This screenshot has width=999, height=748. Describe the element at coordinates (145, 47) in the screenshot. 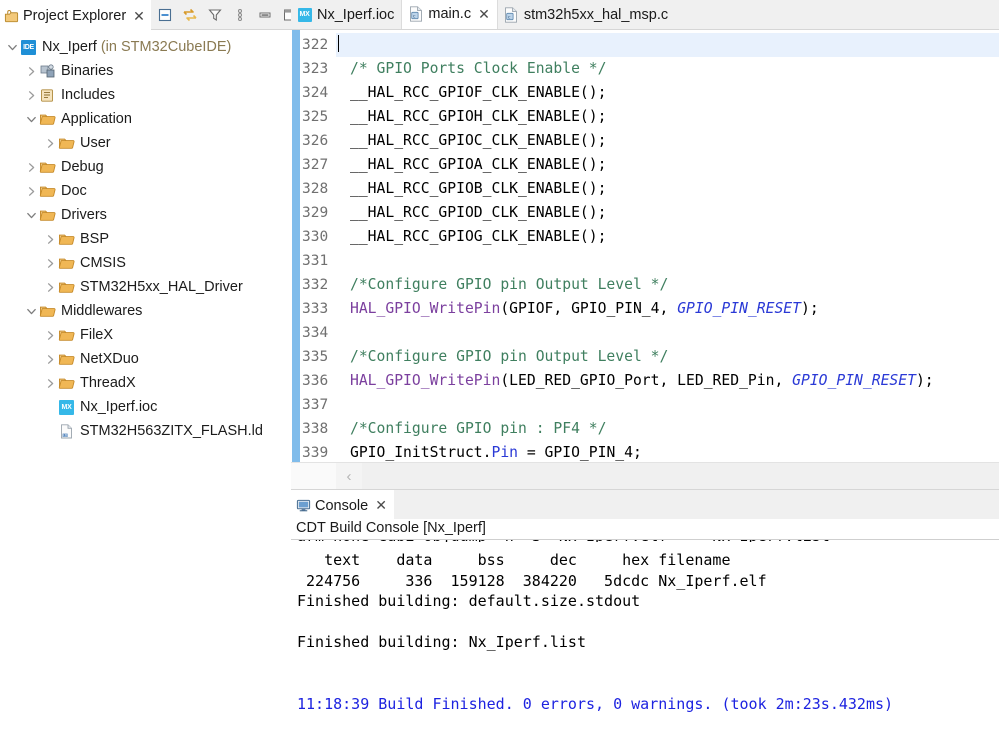

I see `tree-item-nx-iperf: IDE Nx_Iperf (in STM32CubeIDE)` at that location.